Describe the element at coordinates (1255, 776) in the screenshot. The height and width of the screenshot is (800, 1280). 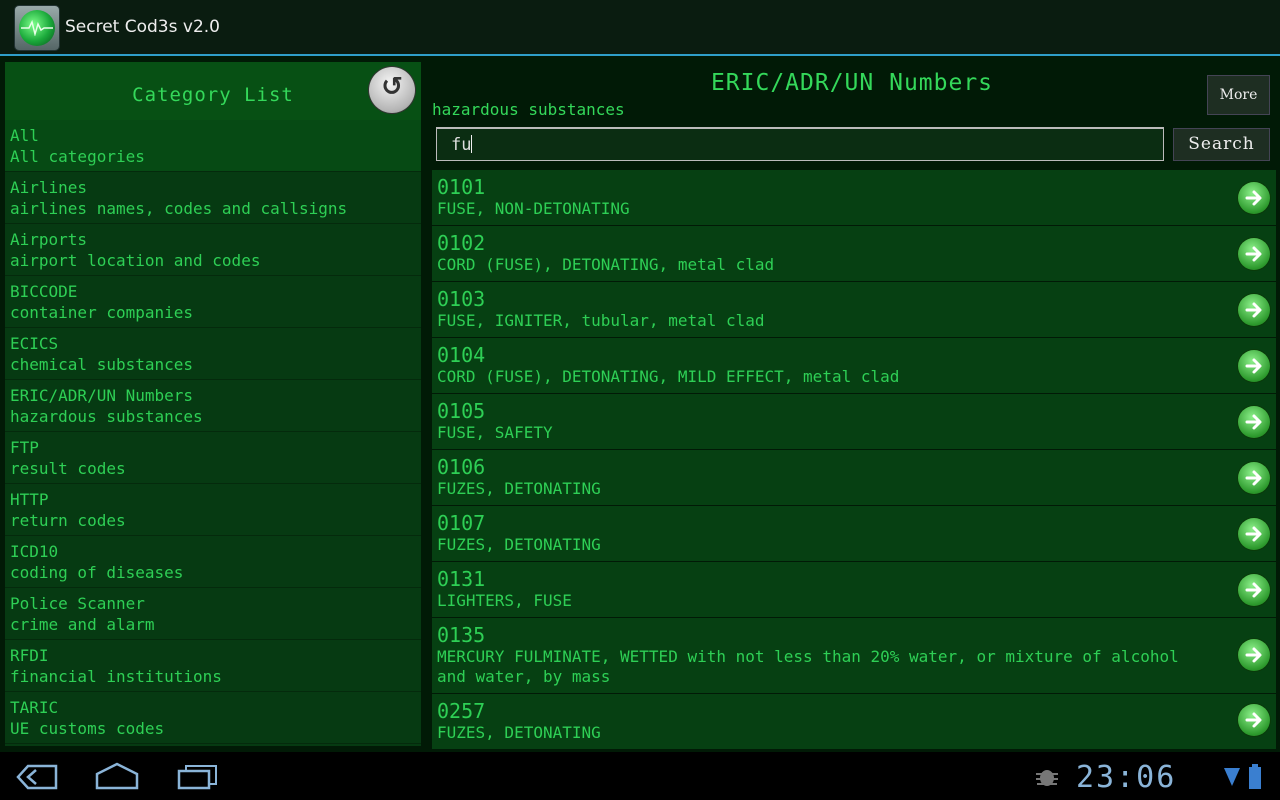
I see `battery-icon` at that location.